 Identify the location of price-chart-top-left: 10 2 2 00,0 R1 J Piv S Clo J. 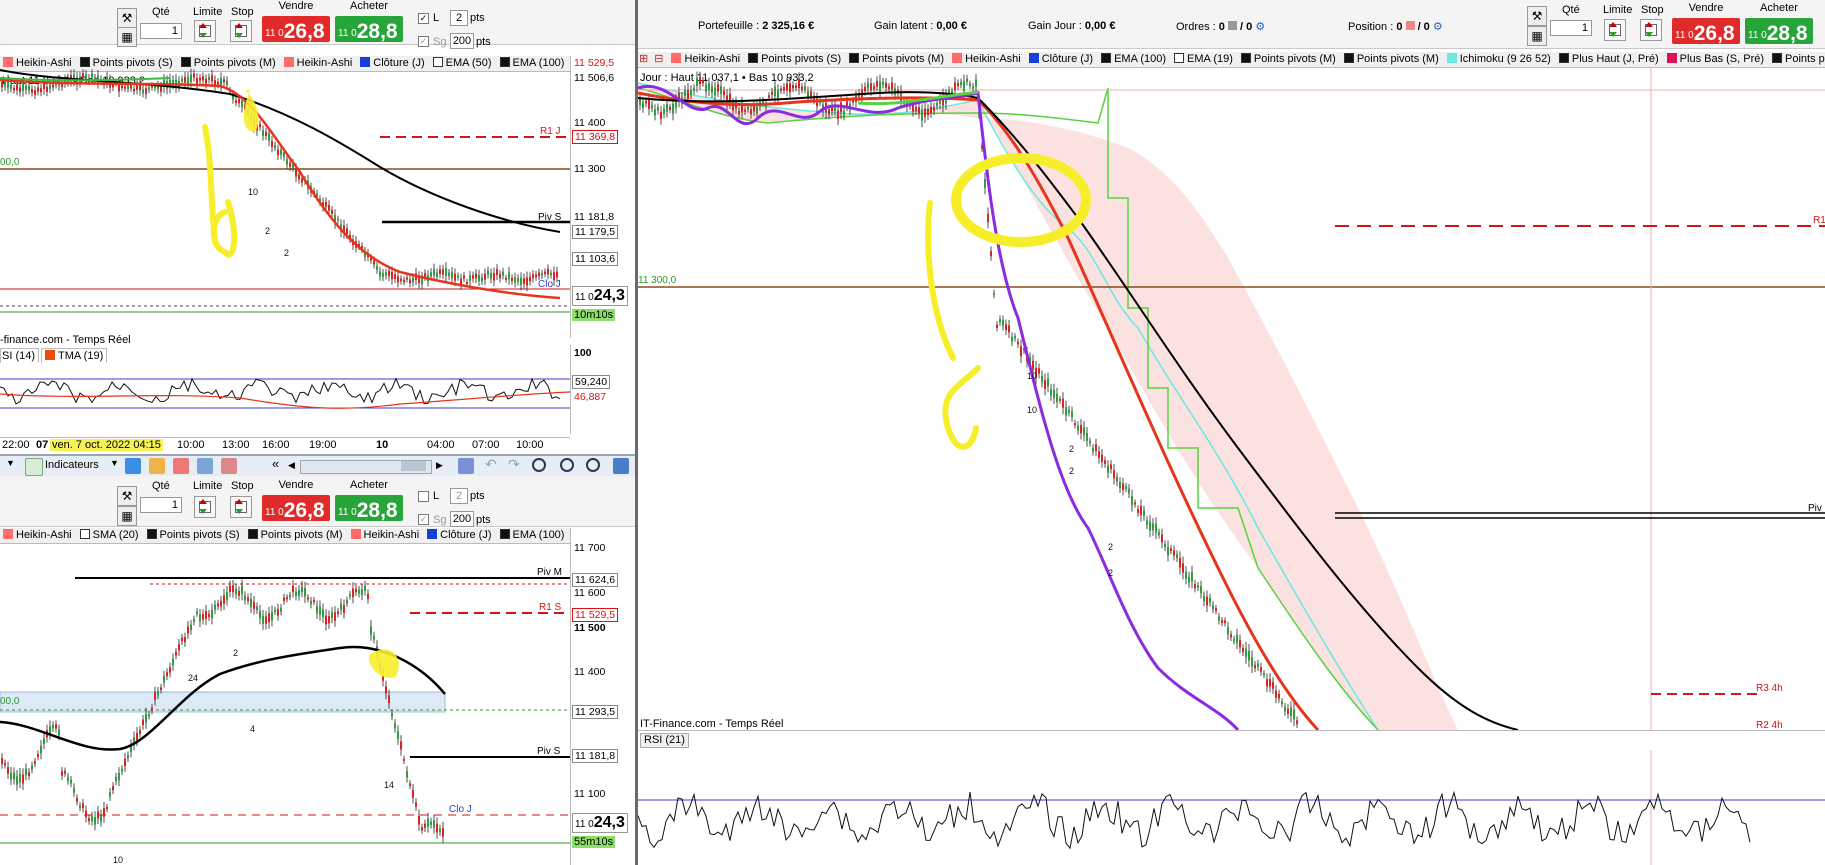
(285, 203).